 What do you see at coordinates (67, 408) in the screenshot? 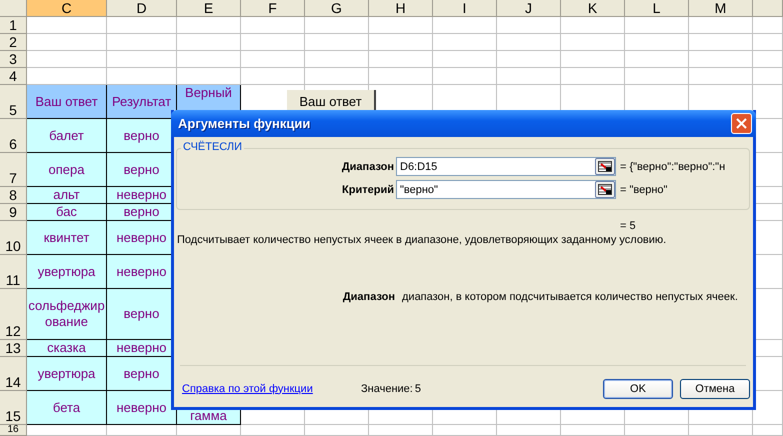
I see `table-cell: бета` at bounding box center [67, 408].